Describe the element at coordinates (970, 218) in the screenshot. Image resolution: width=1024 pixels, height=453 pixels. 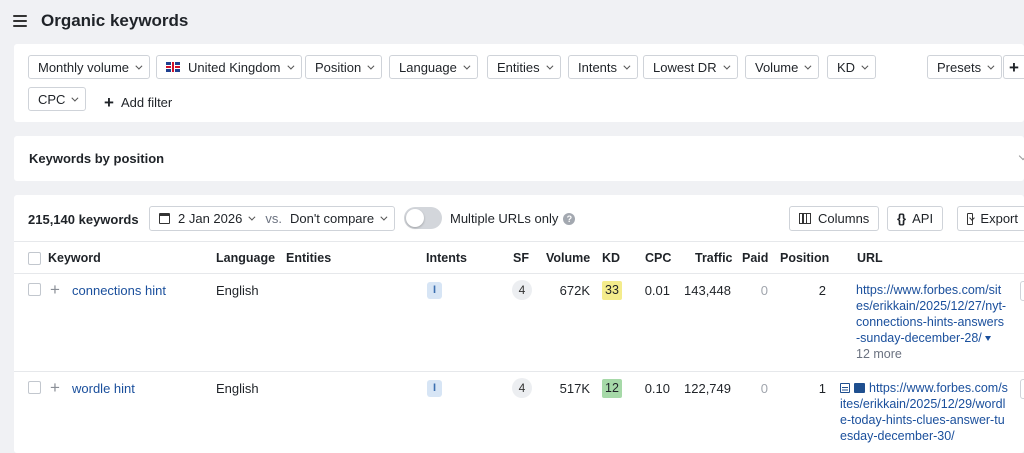
I see `export-icon` at that location.